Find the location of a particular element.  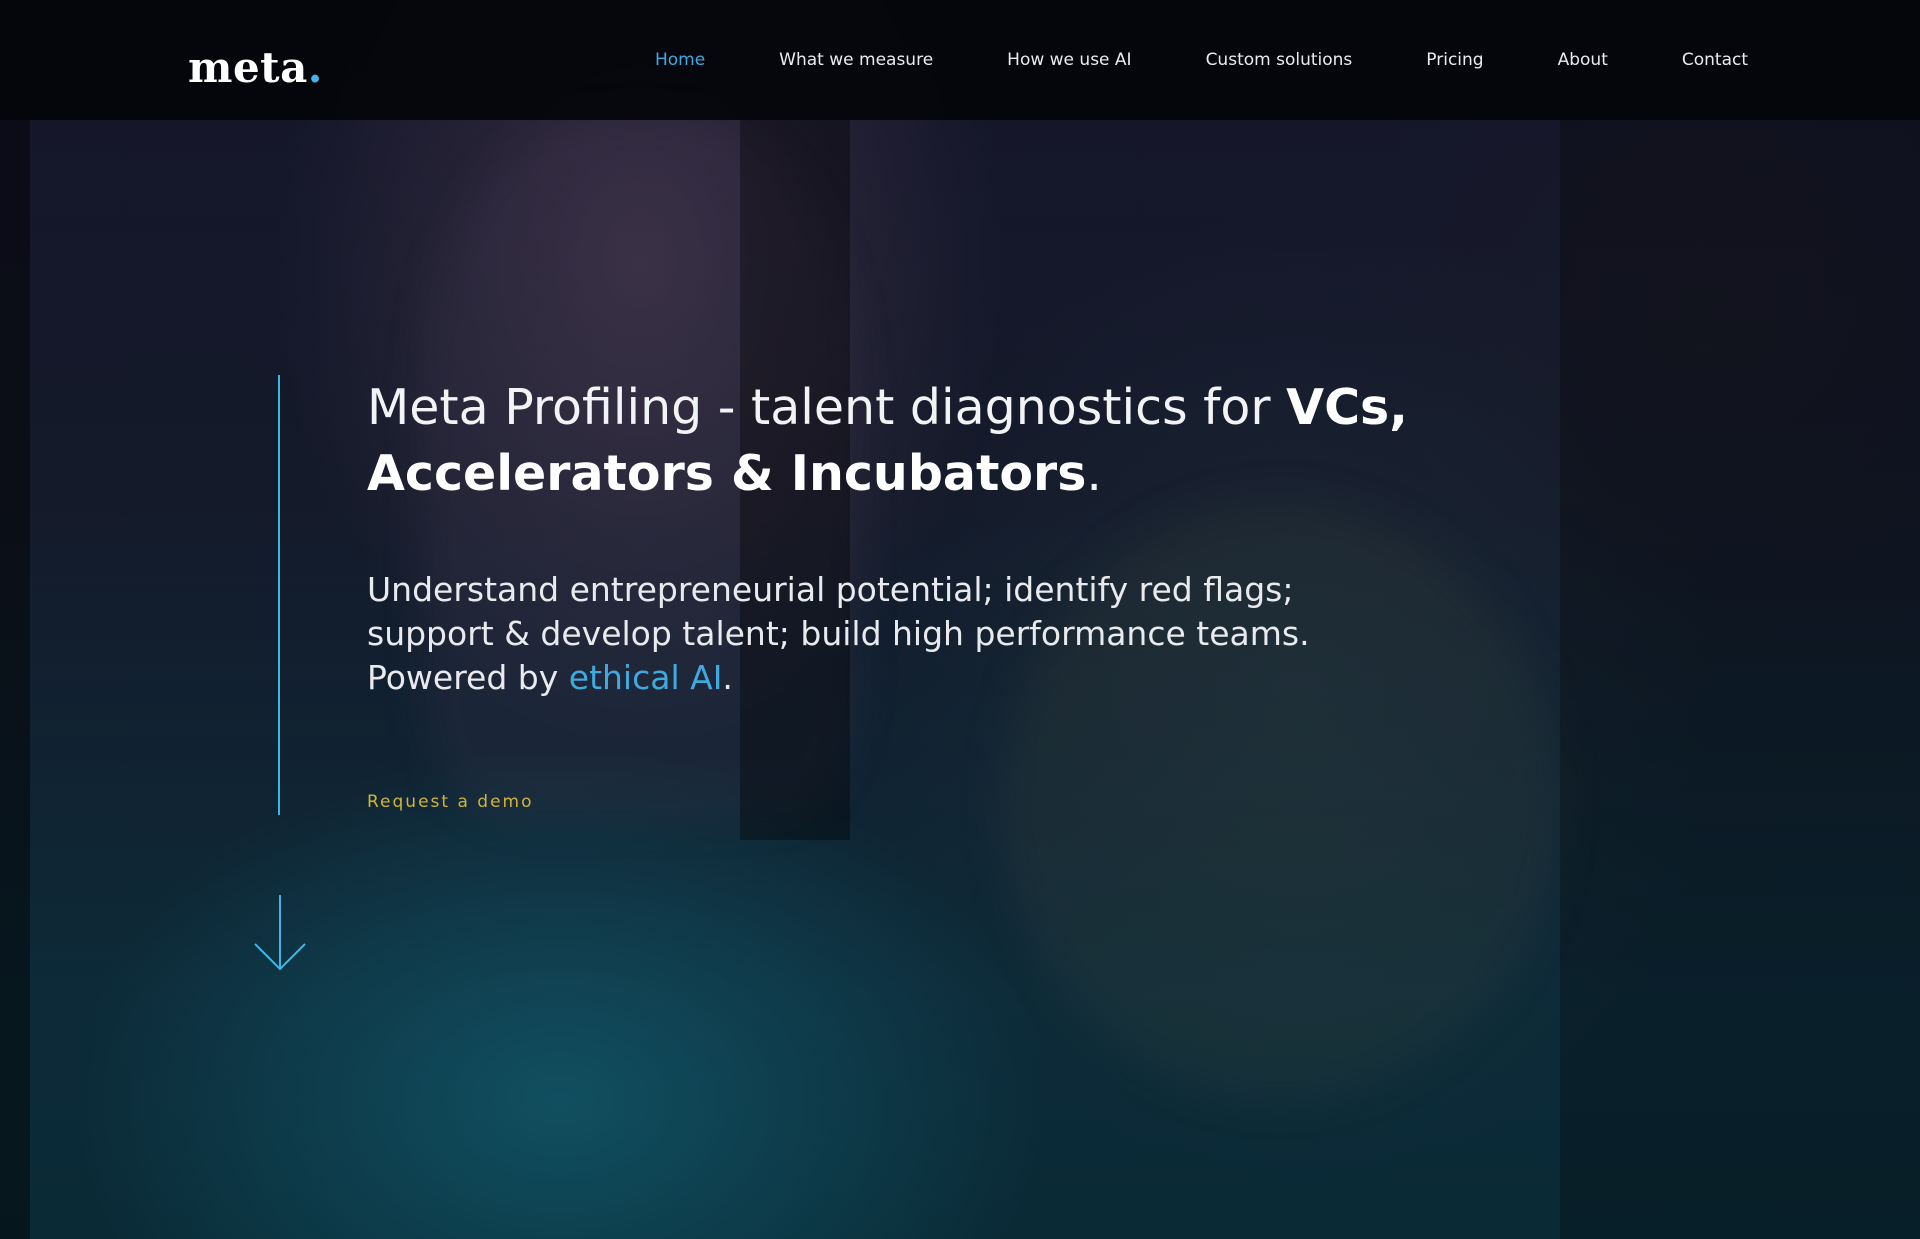

nav-item-what-we-measure: What we measure is located at coordinates (856, 60).